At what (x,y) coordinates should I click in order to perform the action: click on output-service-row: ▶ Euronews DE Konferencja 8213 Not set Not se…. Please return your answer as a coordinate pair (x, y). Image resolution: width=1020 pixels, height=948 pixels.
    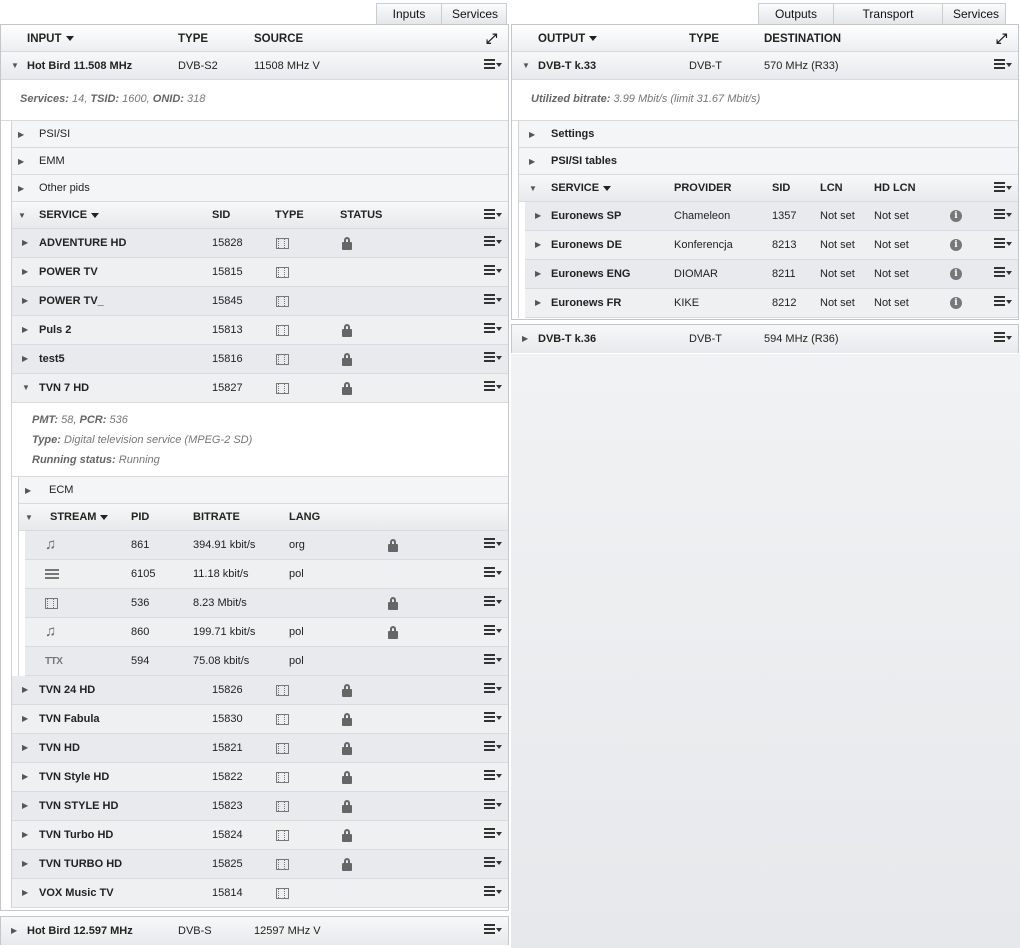
    Looking at the image, I should click on (771, 245).